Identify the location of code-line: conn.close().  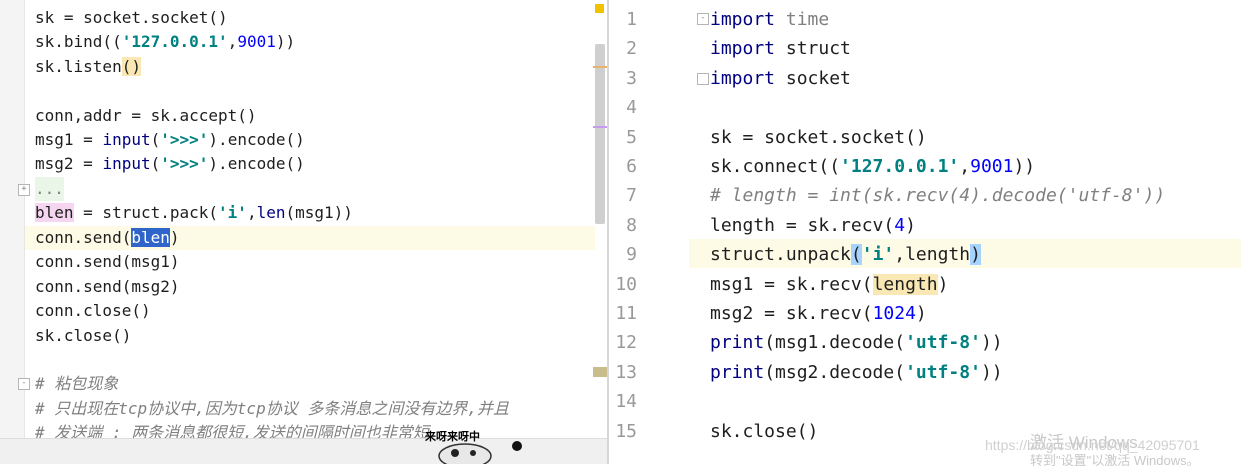
(93, 311).